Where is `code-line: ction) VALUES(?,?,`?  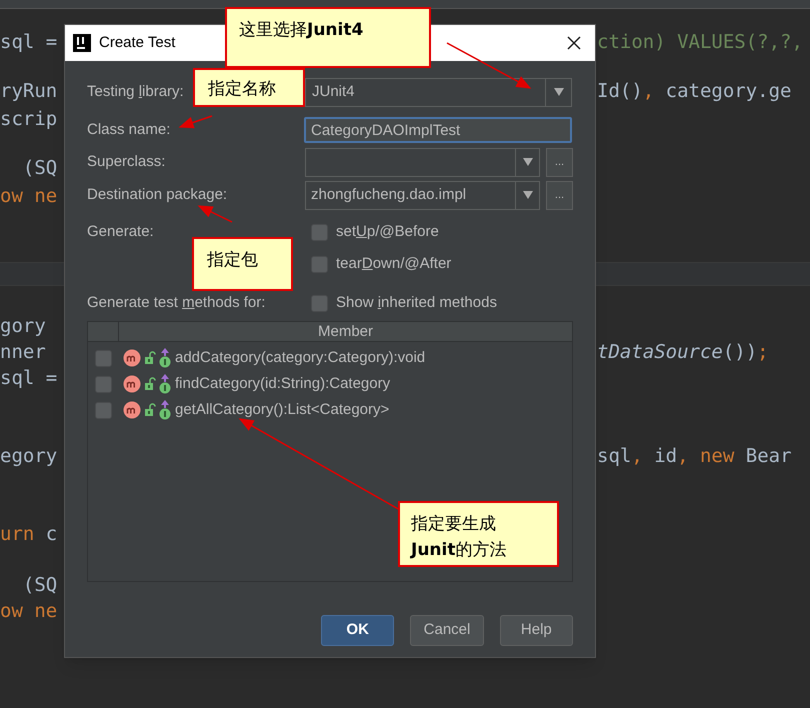
code-line: ction) VALUES(?,?, is located at coordinates (700, 42).